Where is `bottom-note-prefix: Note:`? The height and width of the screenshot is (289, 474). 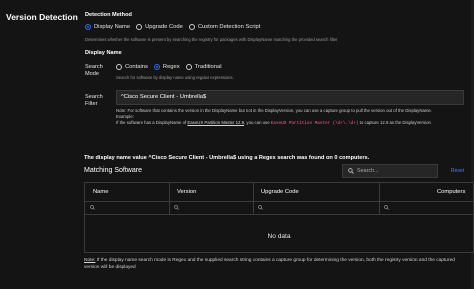
bottom-note-prefix: Note: is located at coordinates (90, 260).